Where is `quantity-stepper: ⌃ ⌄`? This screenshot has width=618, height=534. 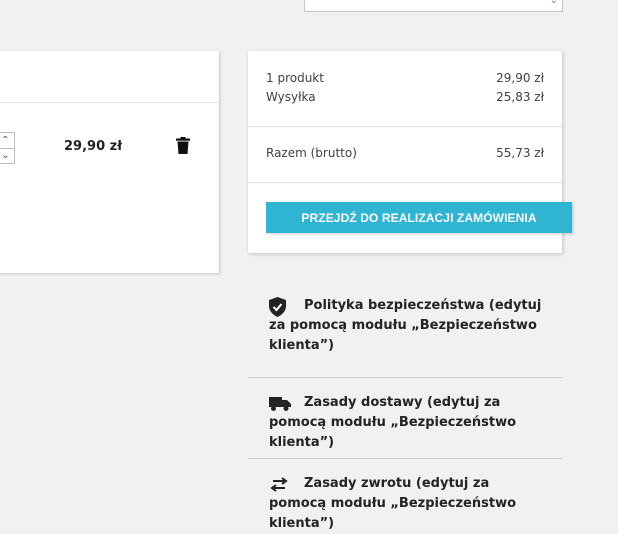 quantity-stepper: ⌃ ⌄ is located at coordinates (7, 148).